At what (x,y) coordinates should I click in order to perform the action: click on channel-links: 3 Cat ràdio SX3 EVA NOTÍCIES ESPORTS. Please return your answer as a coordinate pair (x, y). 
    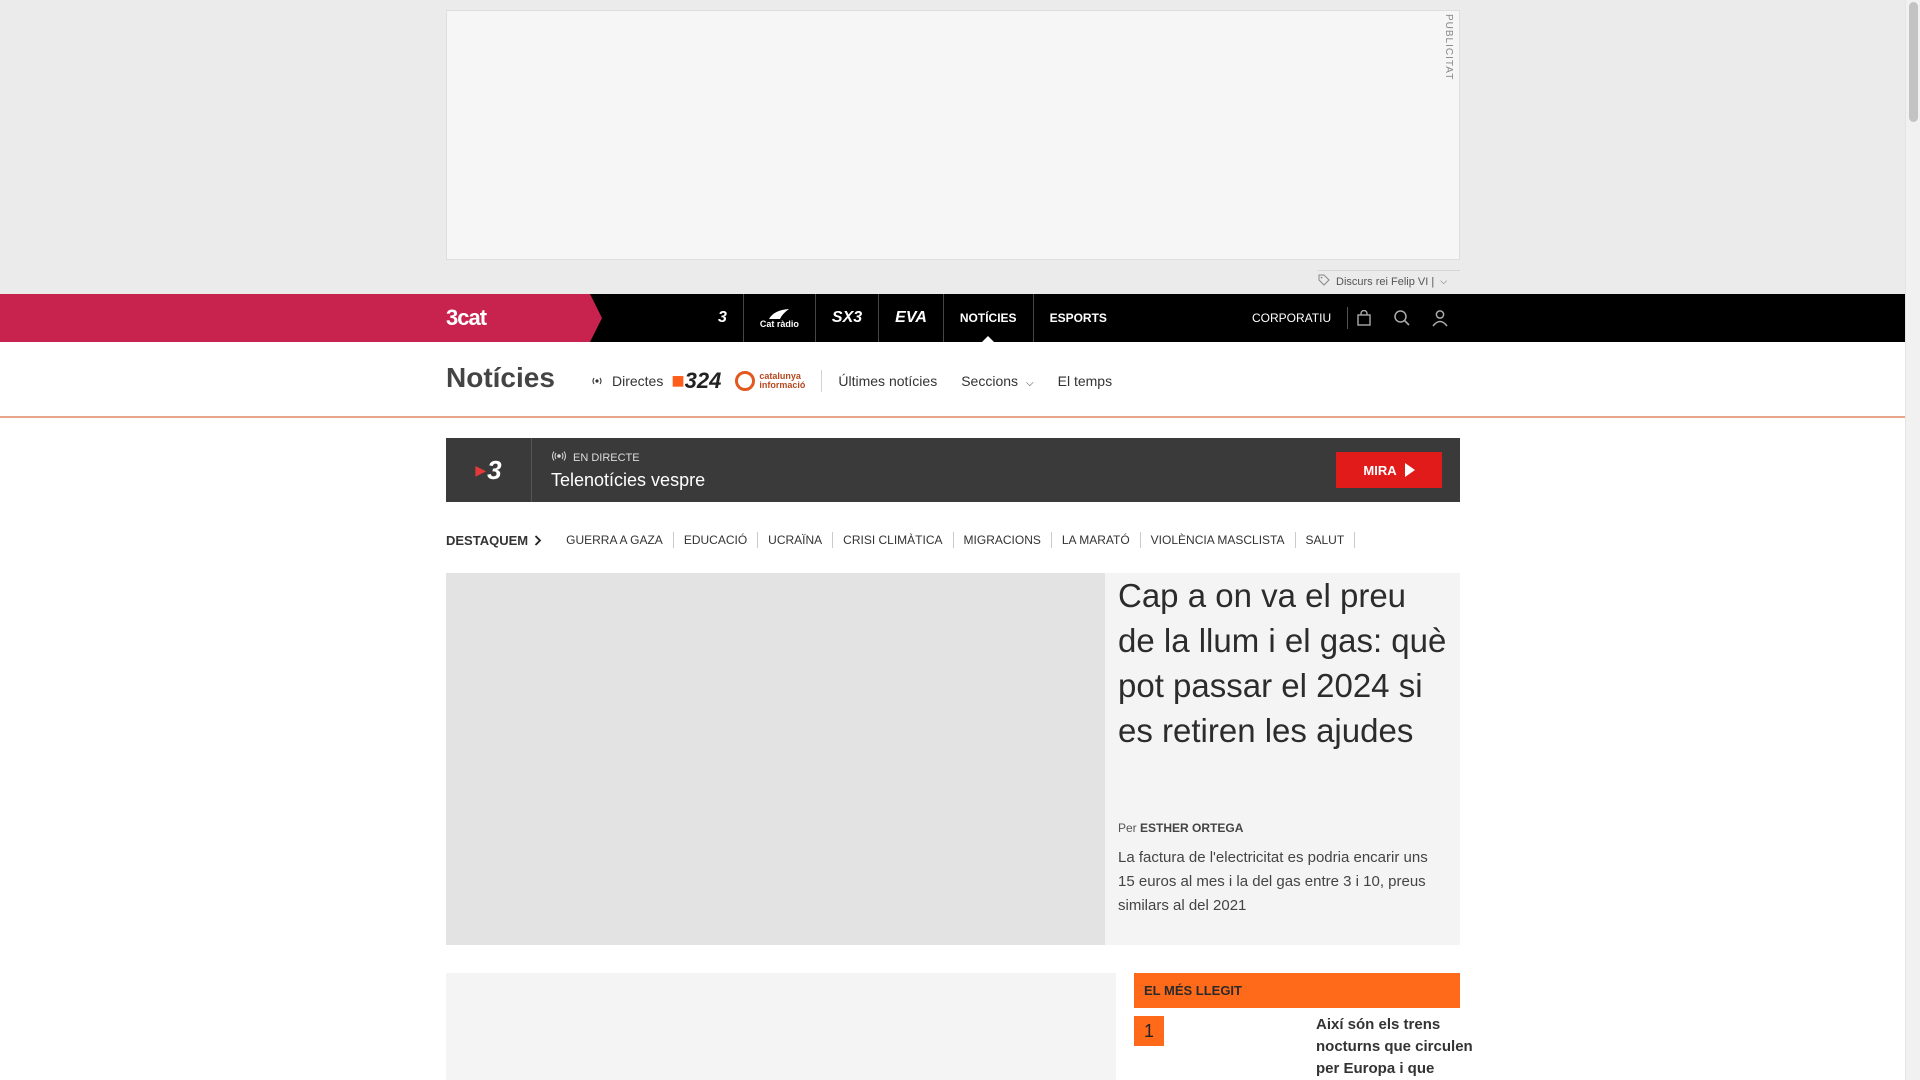
    Looking at the image, I should click on (912, 318).